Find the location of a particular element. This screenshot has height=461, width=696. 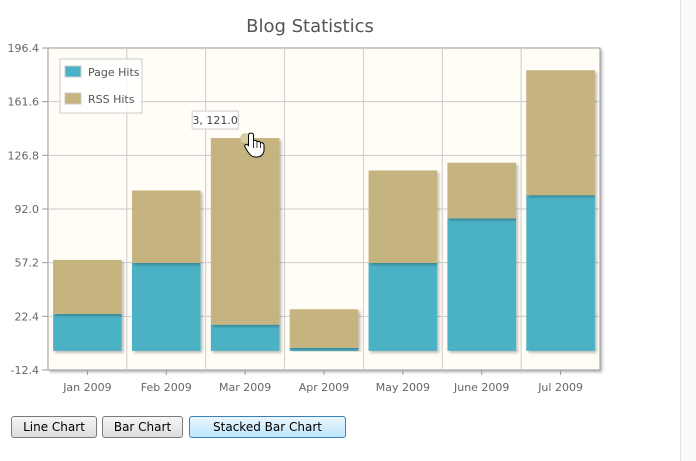

legend: Page Hits RSS Hits is located at coordinates (101, 86).